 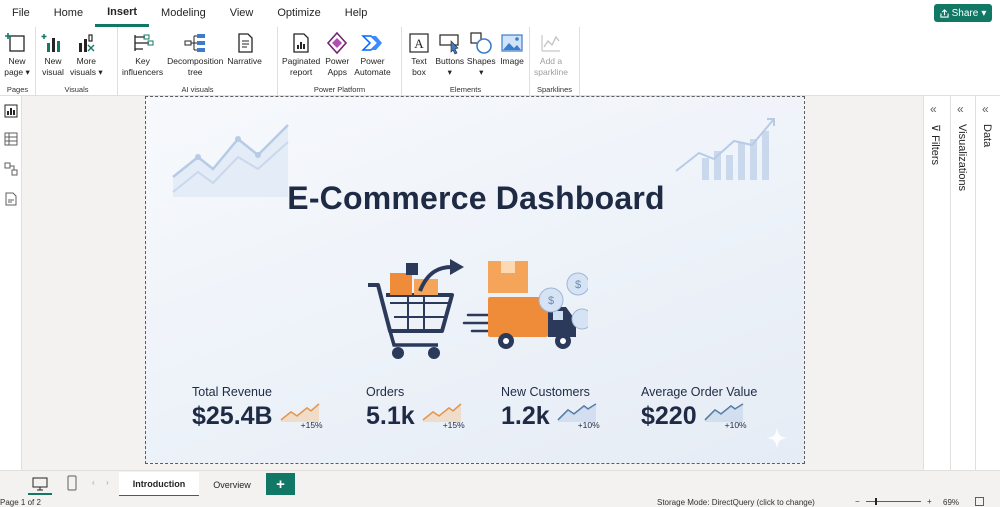 I want to click on zoom-out-button: −, so click(x=857, y=501).